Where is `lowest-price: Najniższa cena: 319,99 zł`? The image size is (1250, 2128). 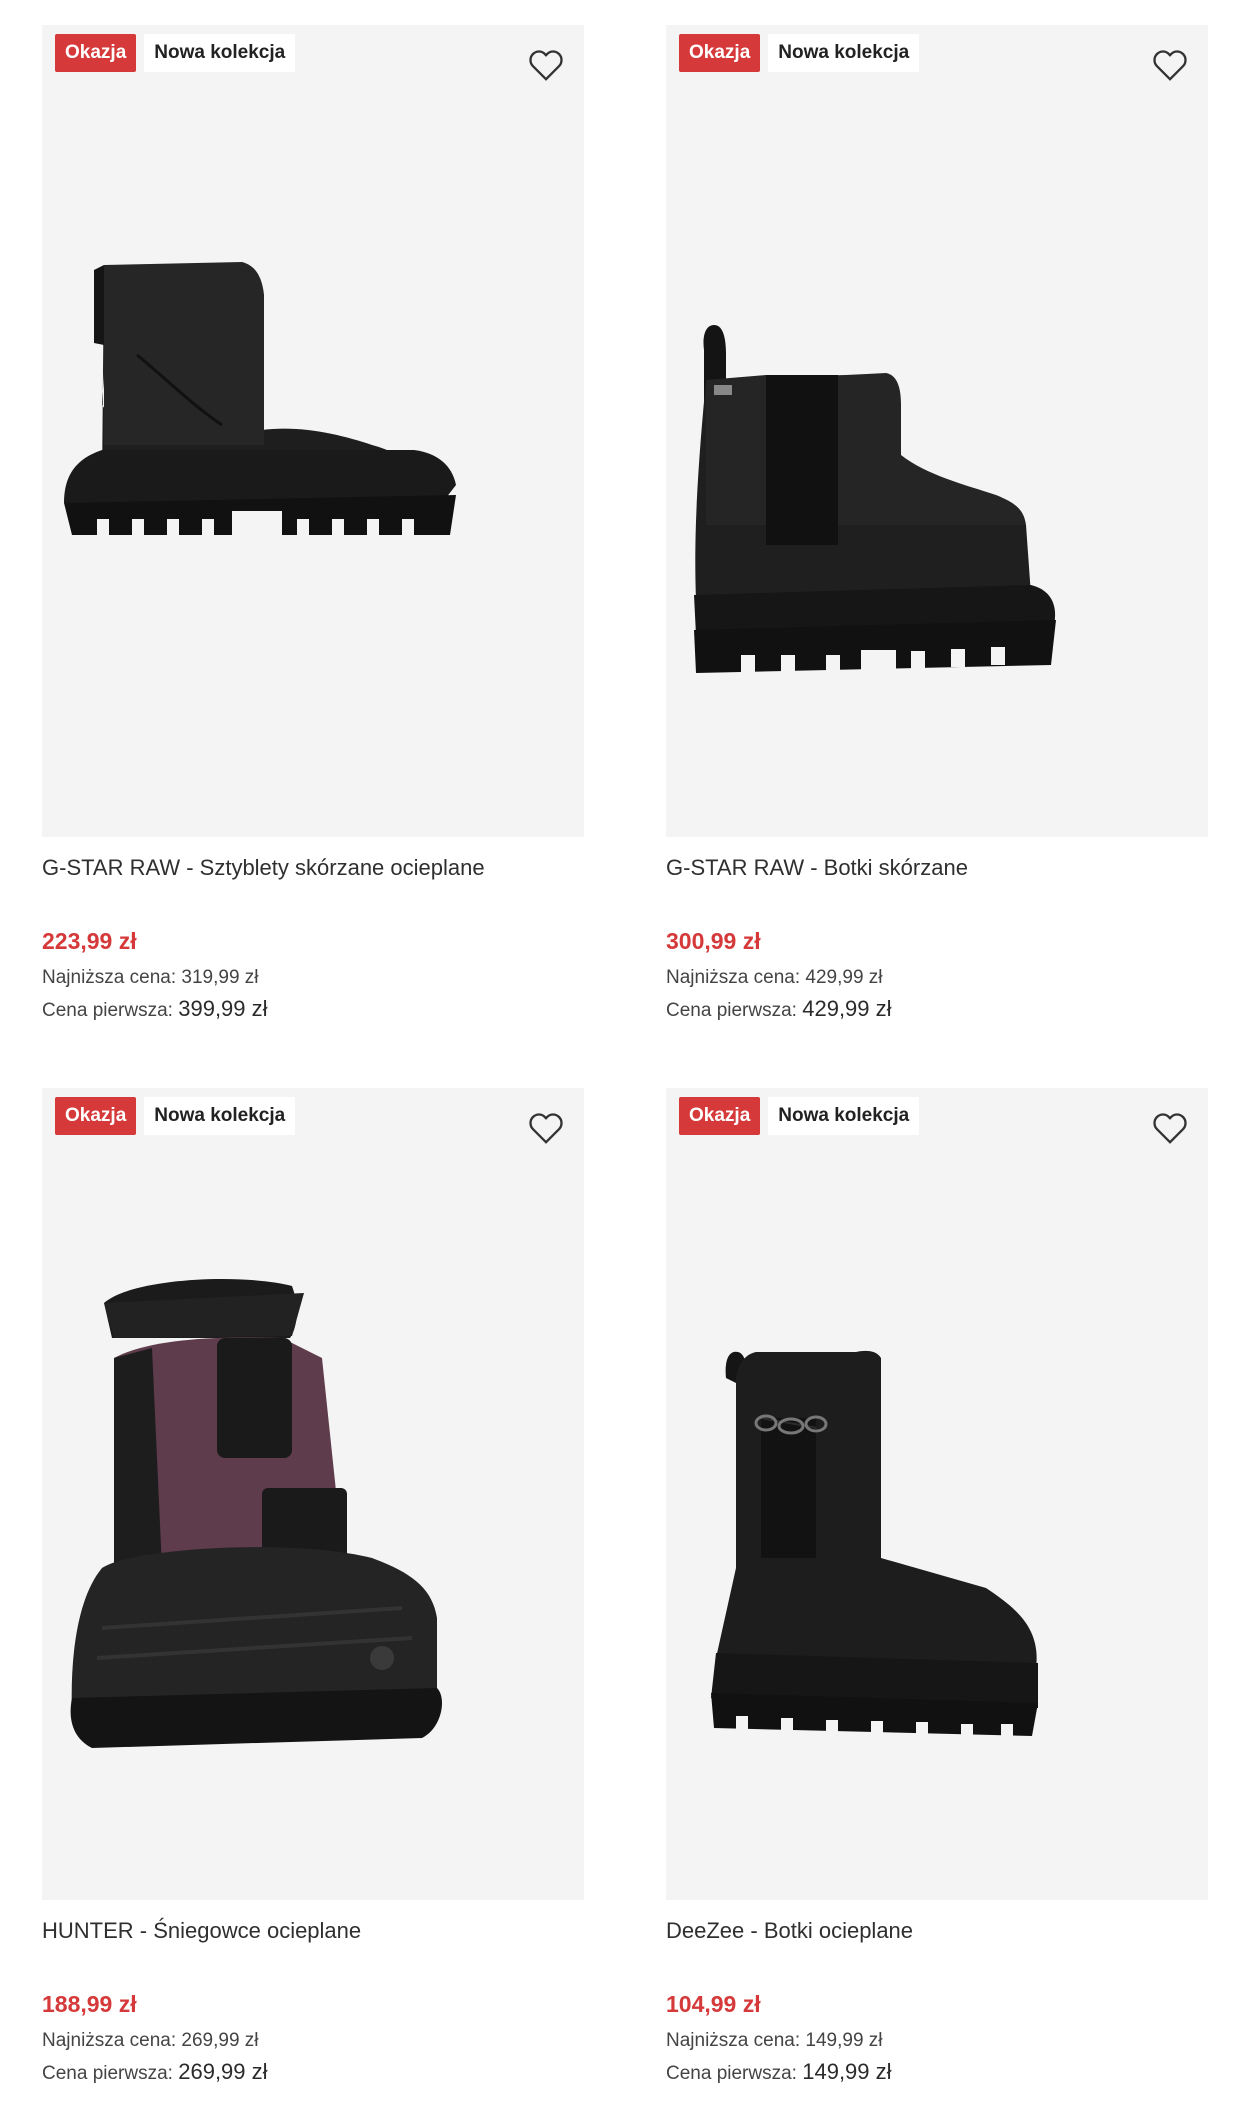 lowest-price: Najniższa cena: 319,99 zł is located at coordinates (150, 978).